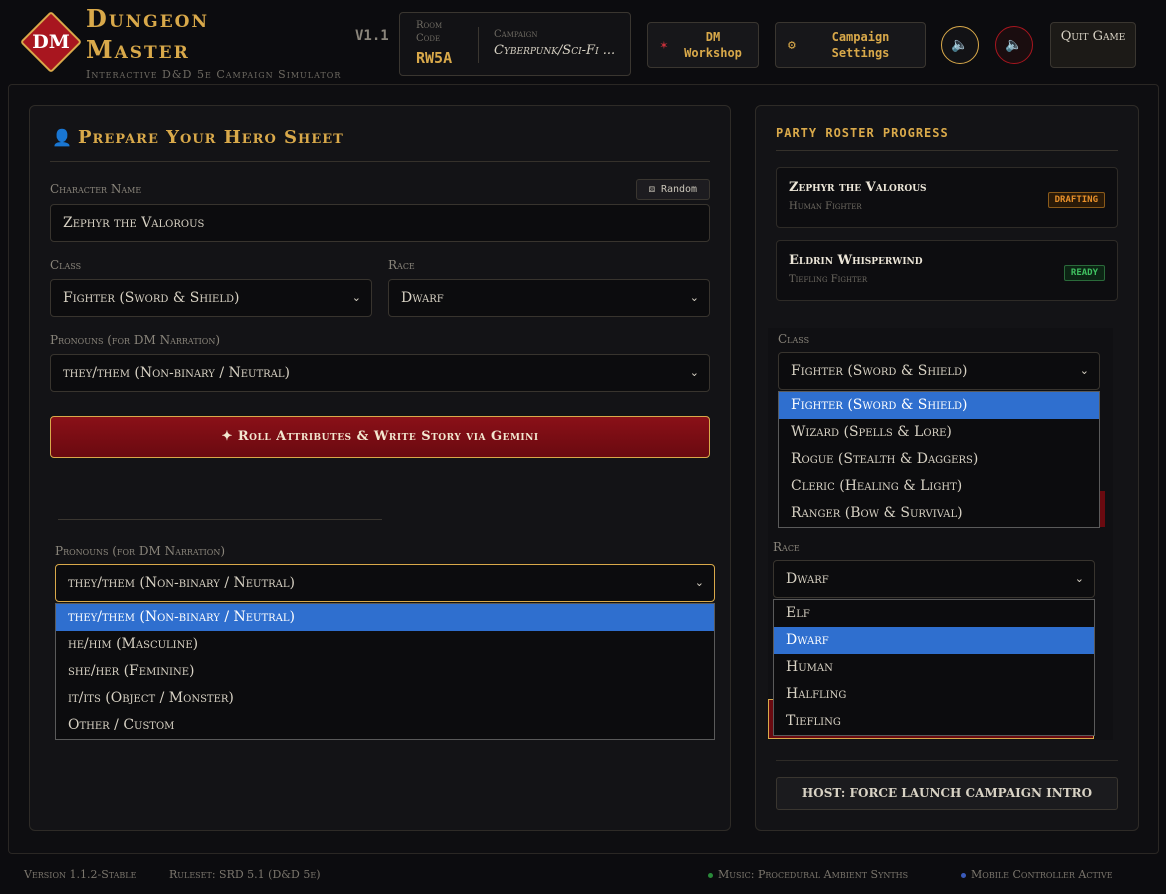  Describe the element at coordinates (934, 613) in the screenshot. I see `dropdown-option: Elf` at that location.